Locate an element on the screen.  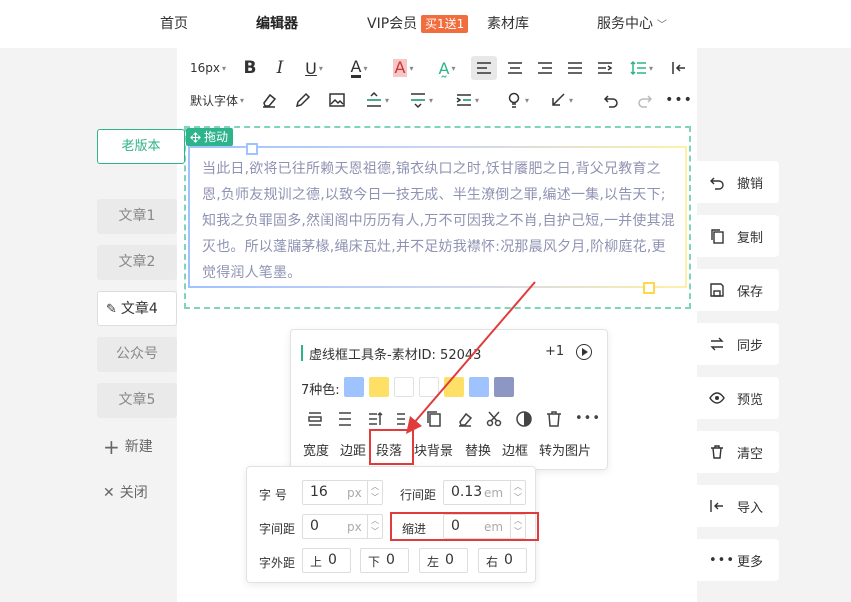
font-size-select: 16px ▾ is located at coordinates (208, 68).